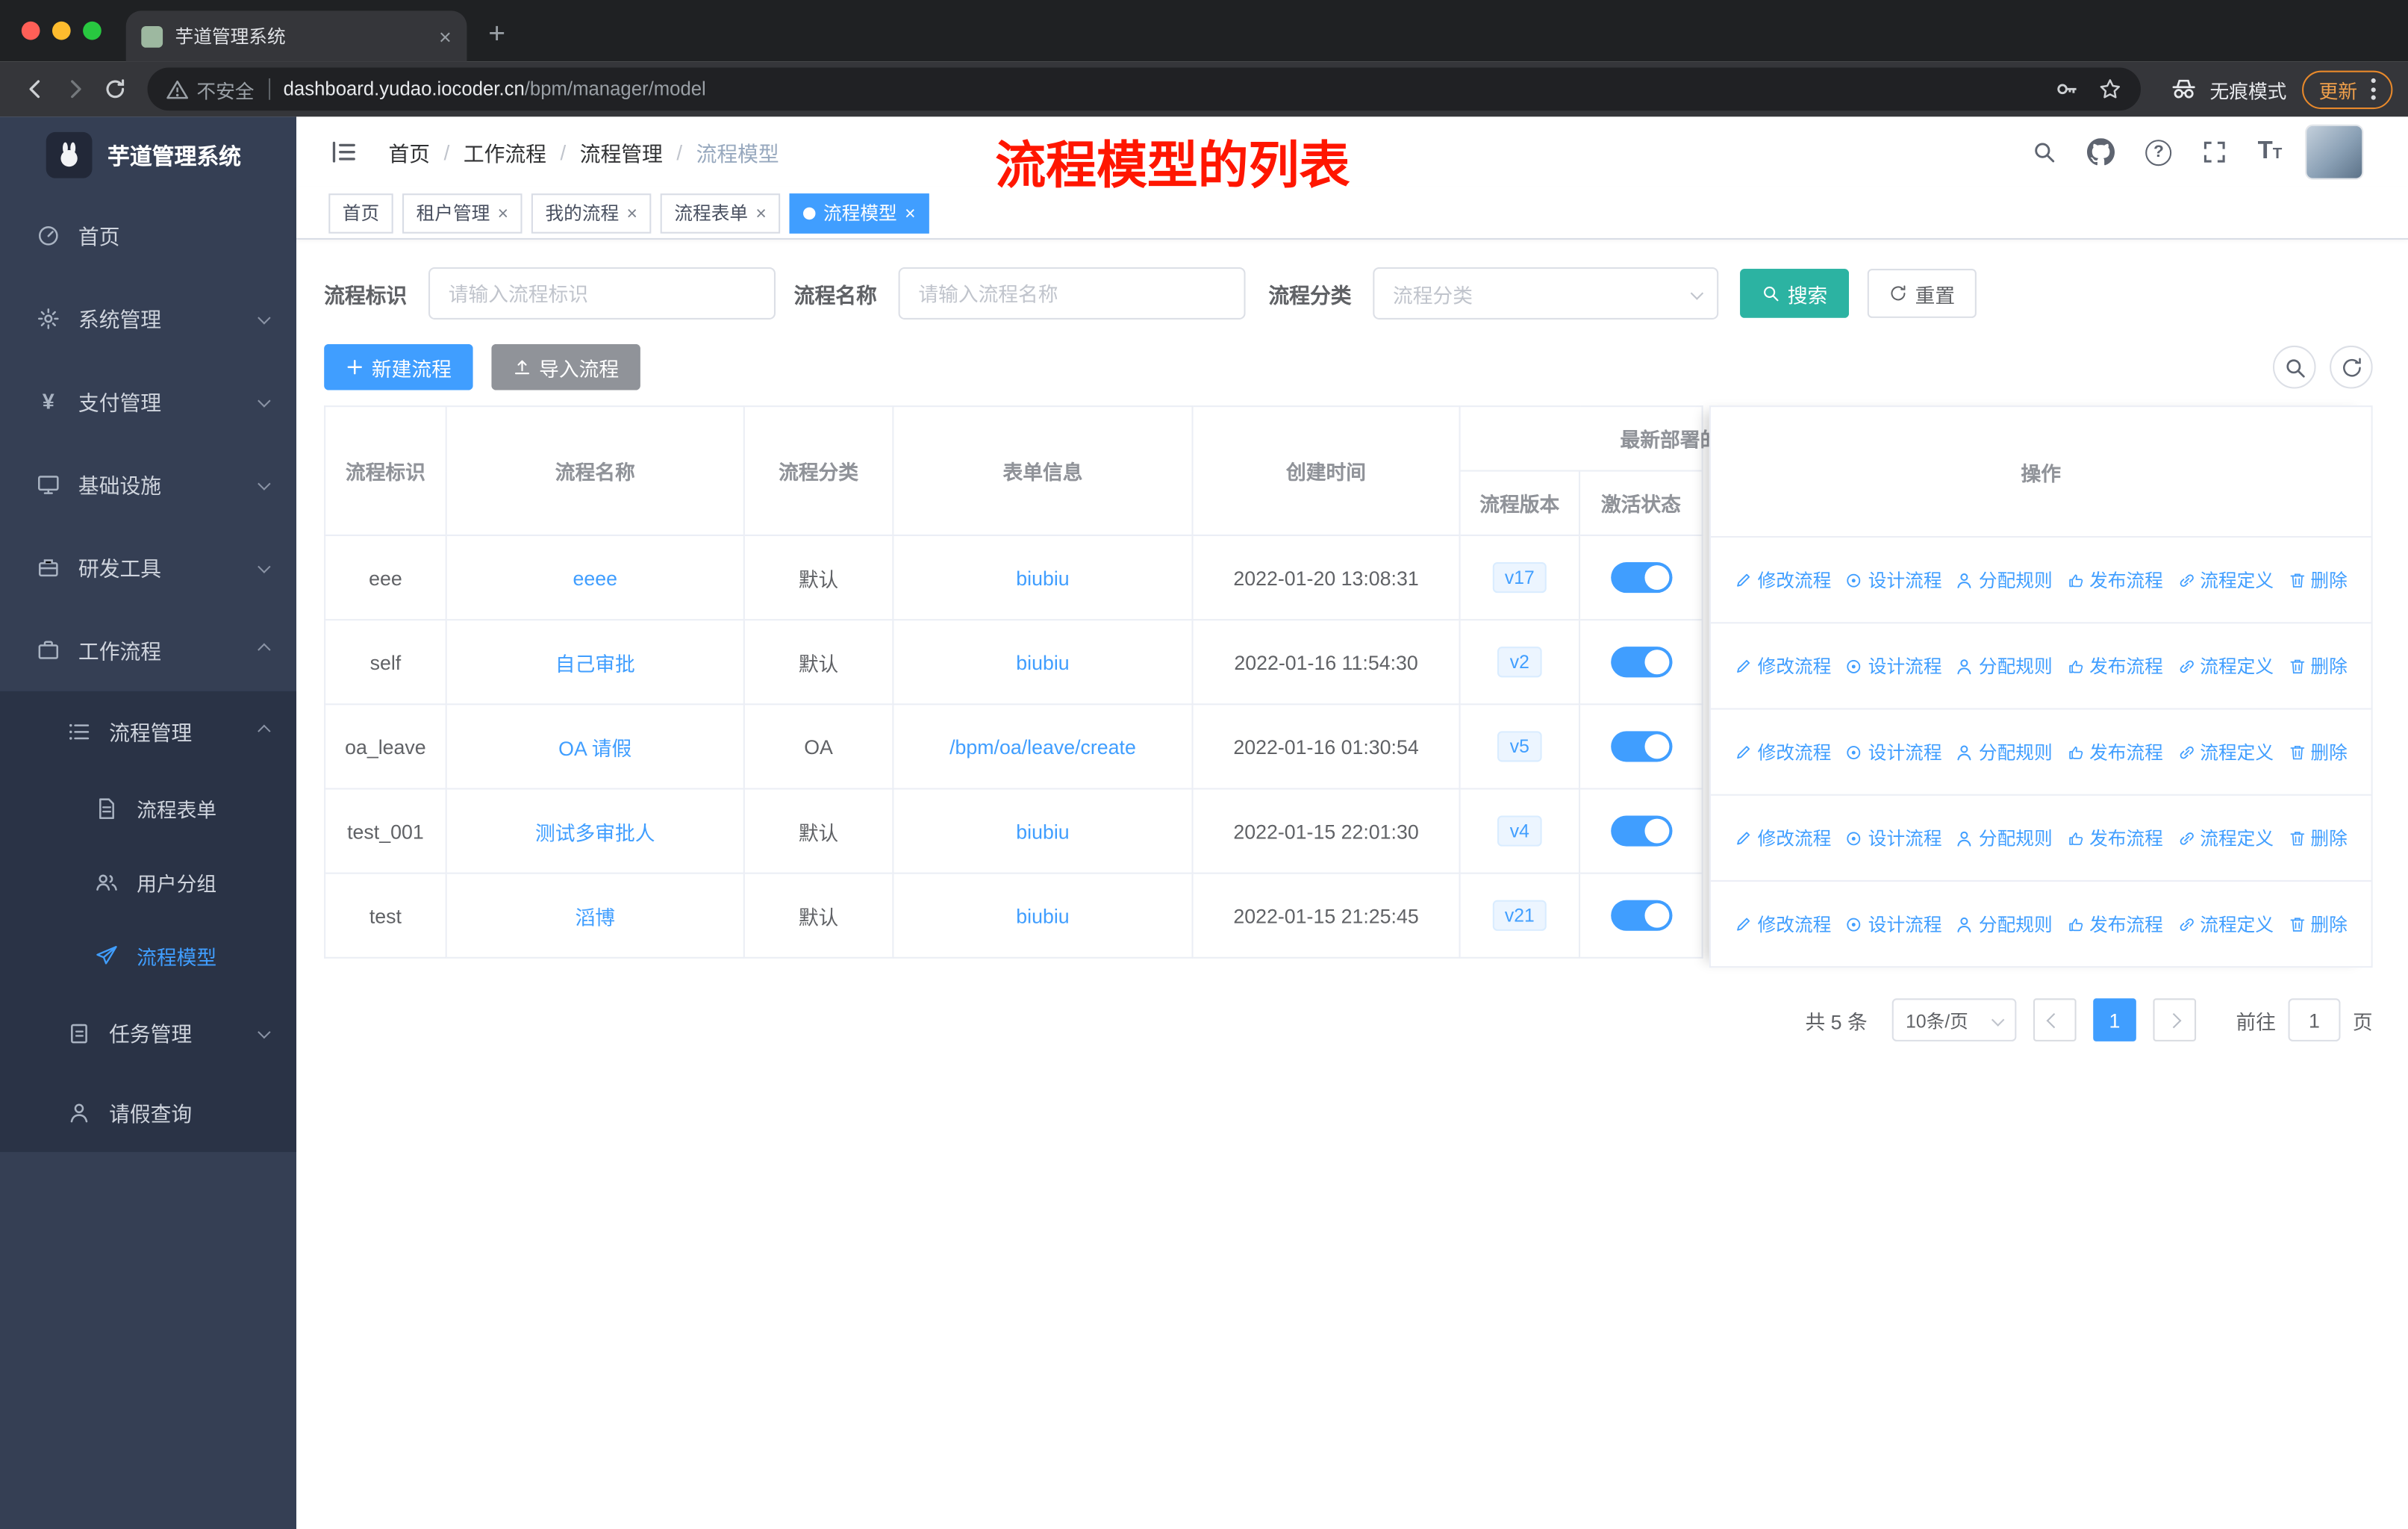 The height and width of the screenshot is (1529, 2408). Describe the element at coordinates (92, 31) in the screenshot. I see `window-zoom-button` at that location.